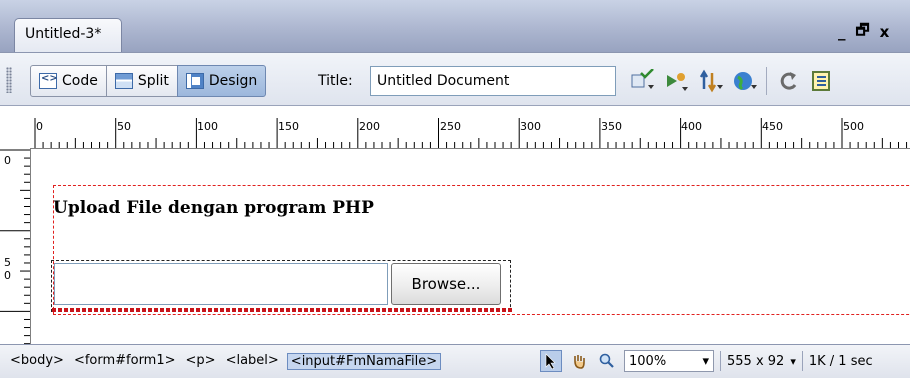  Describe the element at coordinates (7, 262) in the screenshot. I see `ruler-label: 5` at that location.